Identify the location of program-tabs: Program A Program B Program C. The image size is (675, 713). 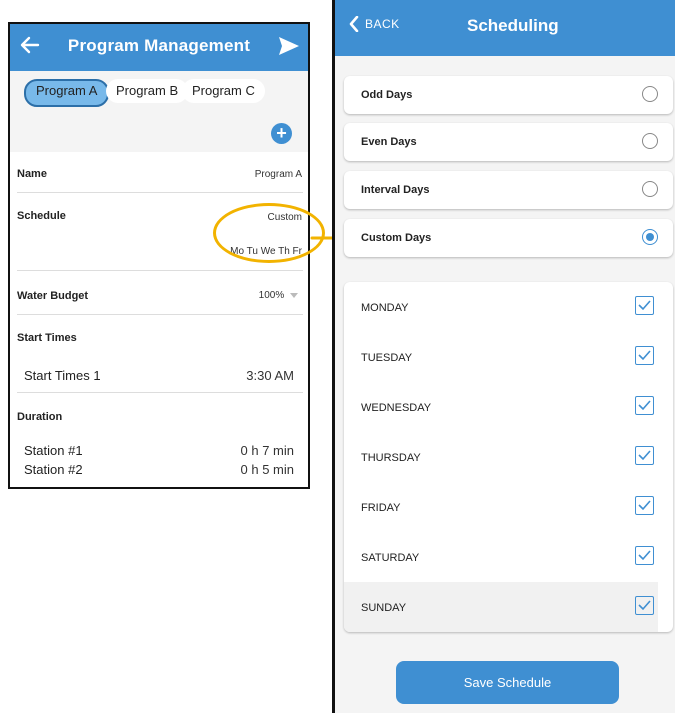
(159, 92).